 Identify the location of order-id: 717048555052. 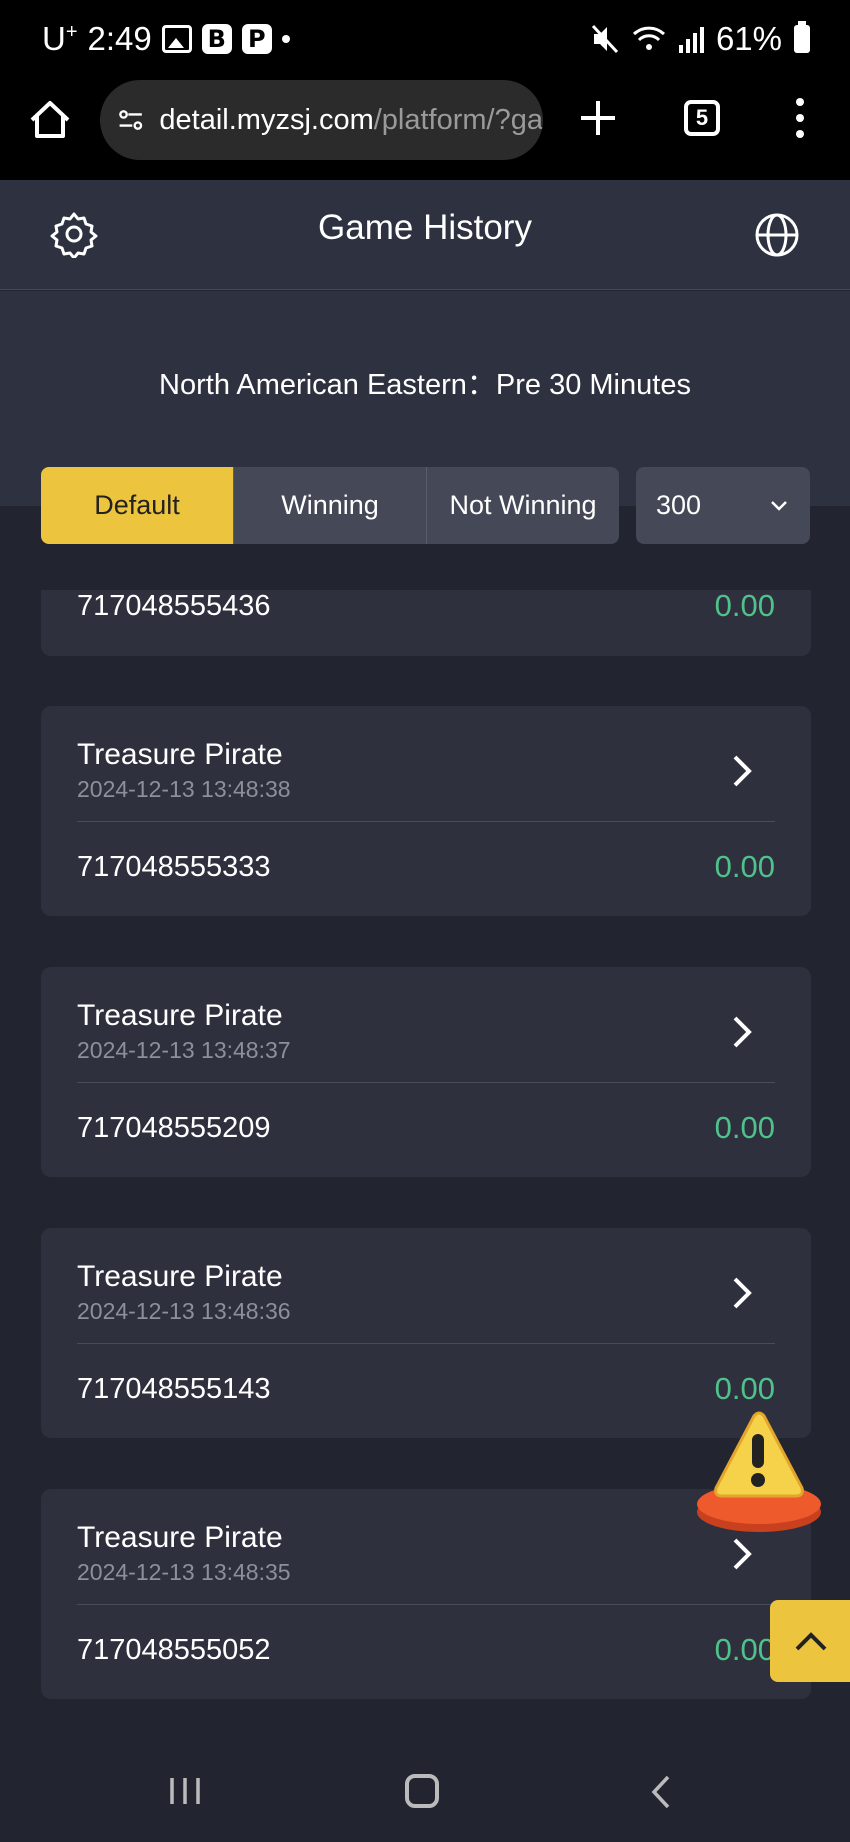
(174, 1650).